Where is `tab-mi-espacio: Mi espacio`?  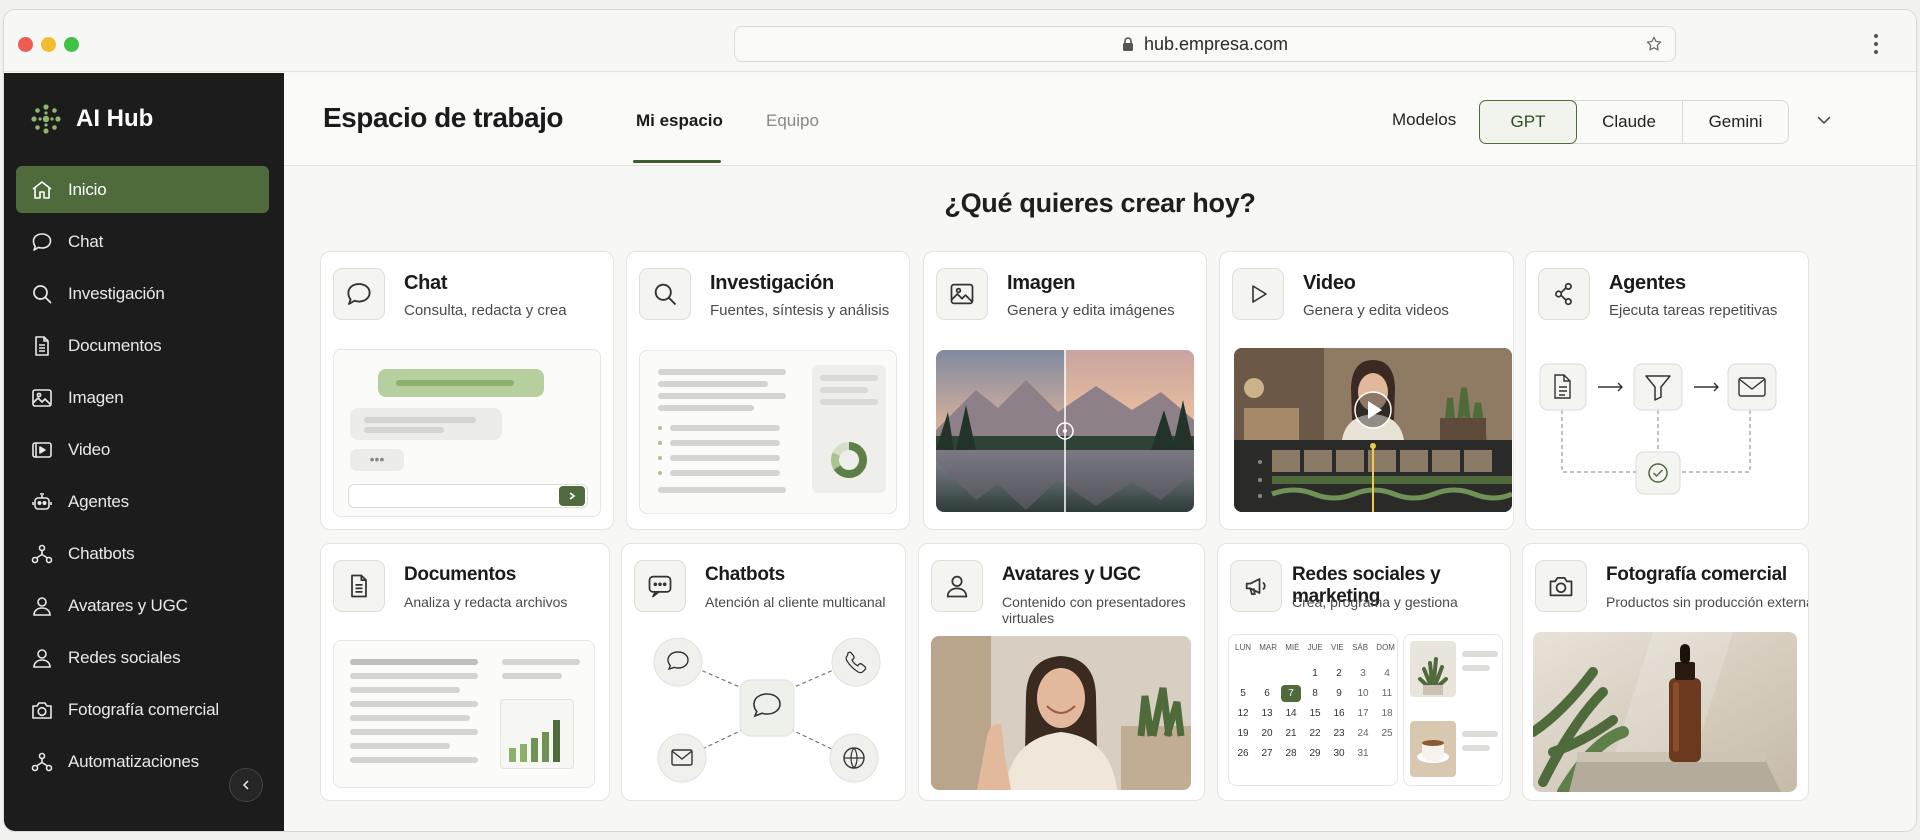
tab-mi-espacio: Mi espacio is located at coordinates (679, 121).